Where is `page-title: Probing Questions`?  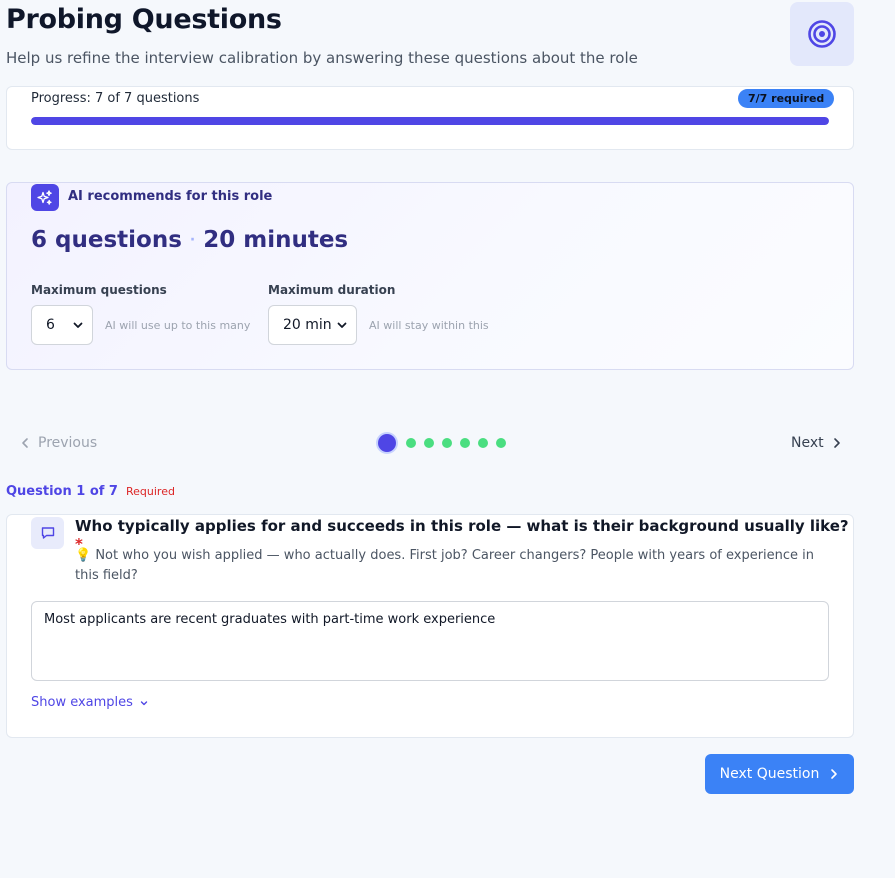 page-title: Probing Questions is located at coordinates (144, 19).